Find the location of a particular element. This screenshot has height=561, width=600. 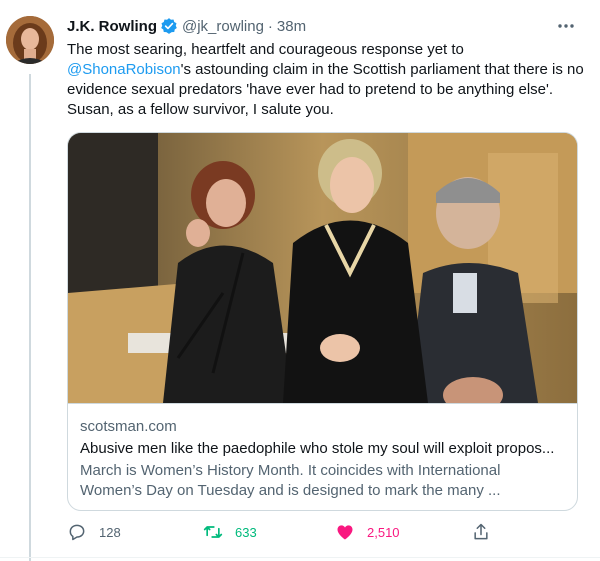

reply-button: 128 is located at coordinates (94, 532).